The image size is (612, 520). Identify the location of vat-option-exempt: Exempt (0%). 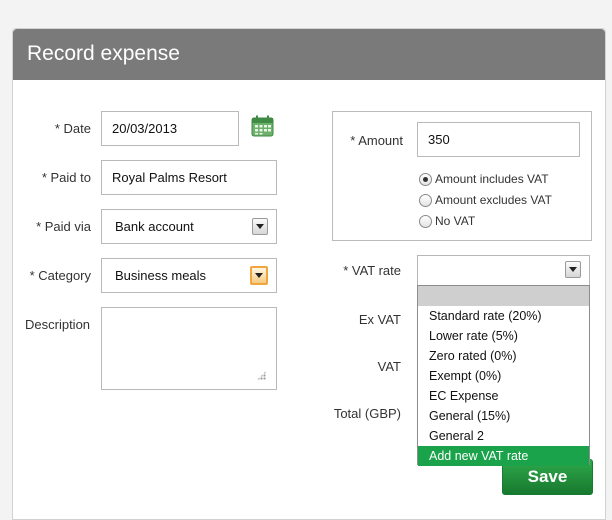
(503, 376).